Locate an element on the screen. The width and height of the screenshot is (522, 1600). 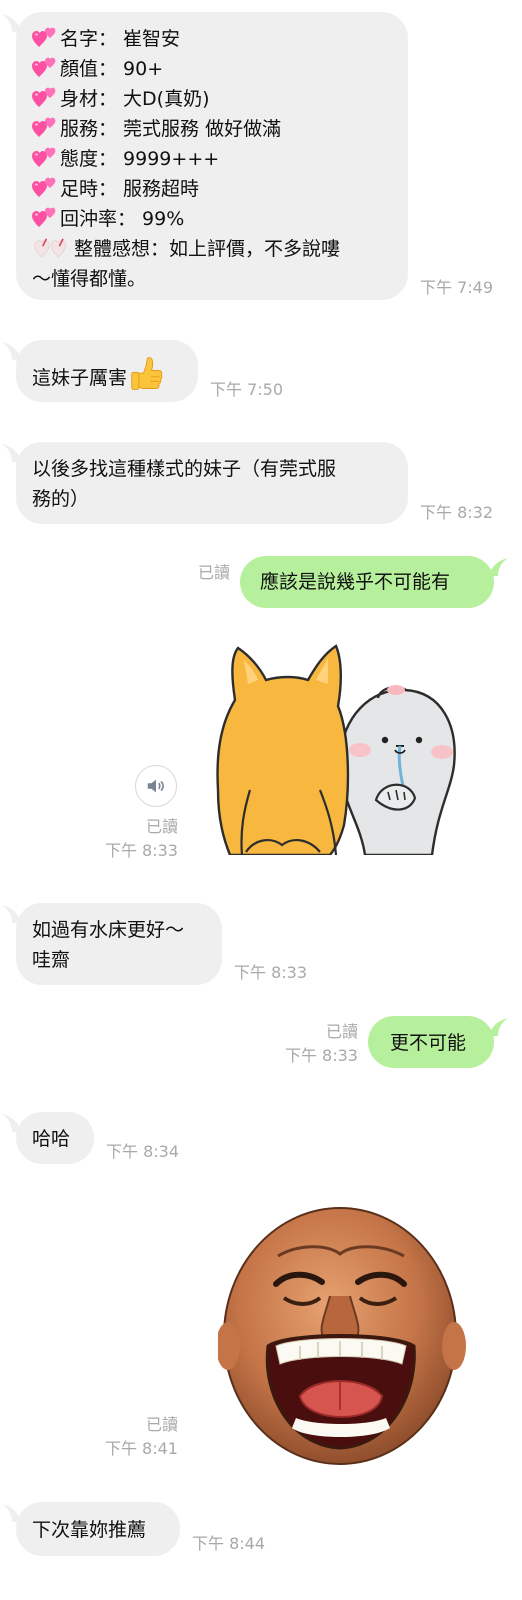
incoming-message-bubble: 如過有水床更好～ 哇齋 is located at coordinates (119, 944).